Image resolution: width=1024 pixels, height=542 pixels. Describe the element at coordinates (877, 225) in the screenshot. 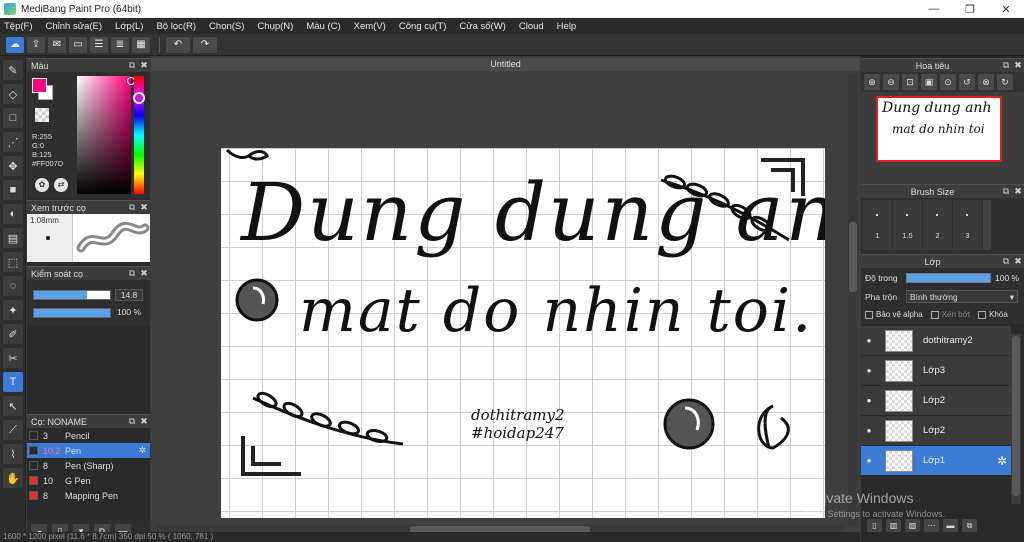

I see `brush-size-option: 1` at that location.